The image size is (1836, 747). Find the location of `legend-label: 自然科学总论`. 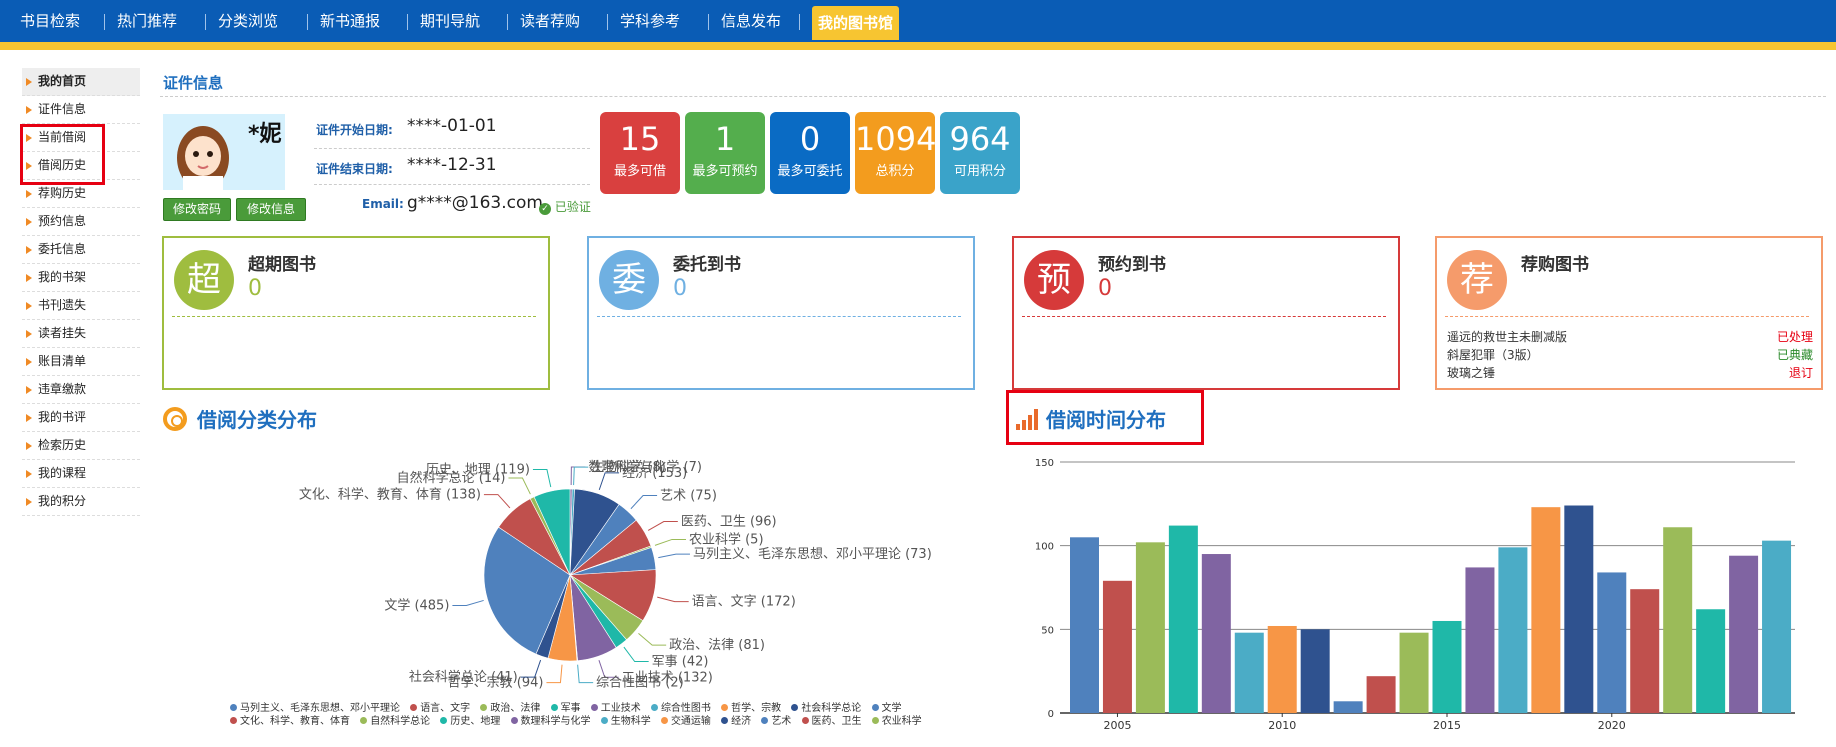

legend-label: 自然科学总论 is located at coordinates (400, 721).